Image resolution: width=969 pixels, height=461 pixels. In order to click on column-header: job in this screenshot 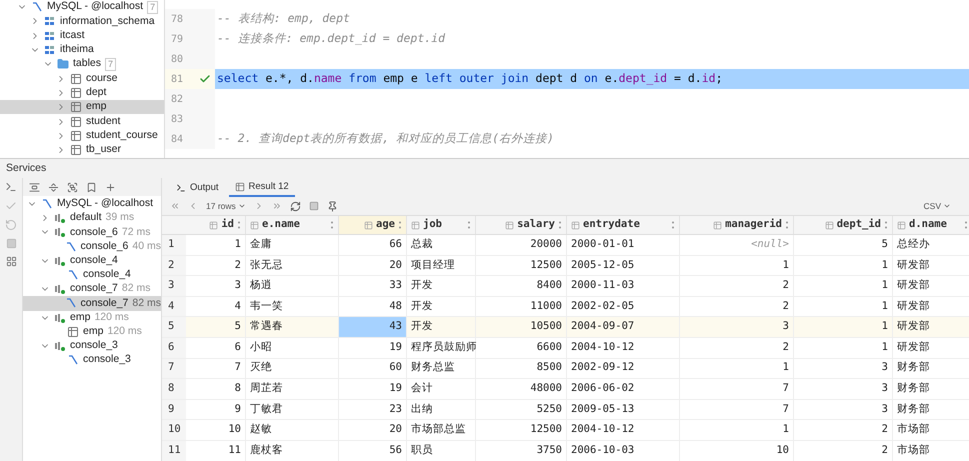, I will do `click(441, 225)`.